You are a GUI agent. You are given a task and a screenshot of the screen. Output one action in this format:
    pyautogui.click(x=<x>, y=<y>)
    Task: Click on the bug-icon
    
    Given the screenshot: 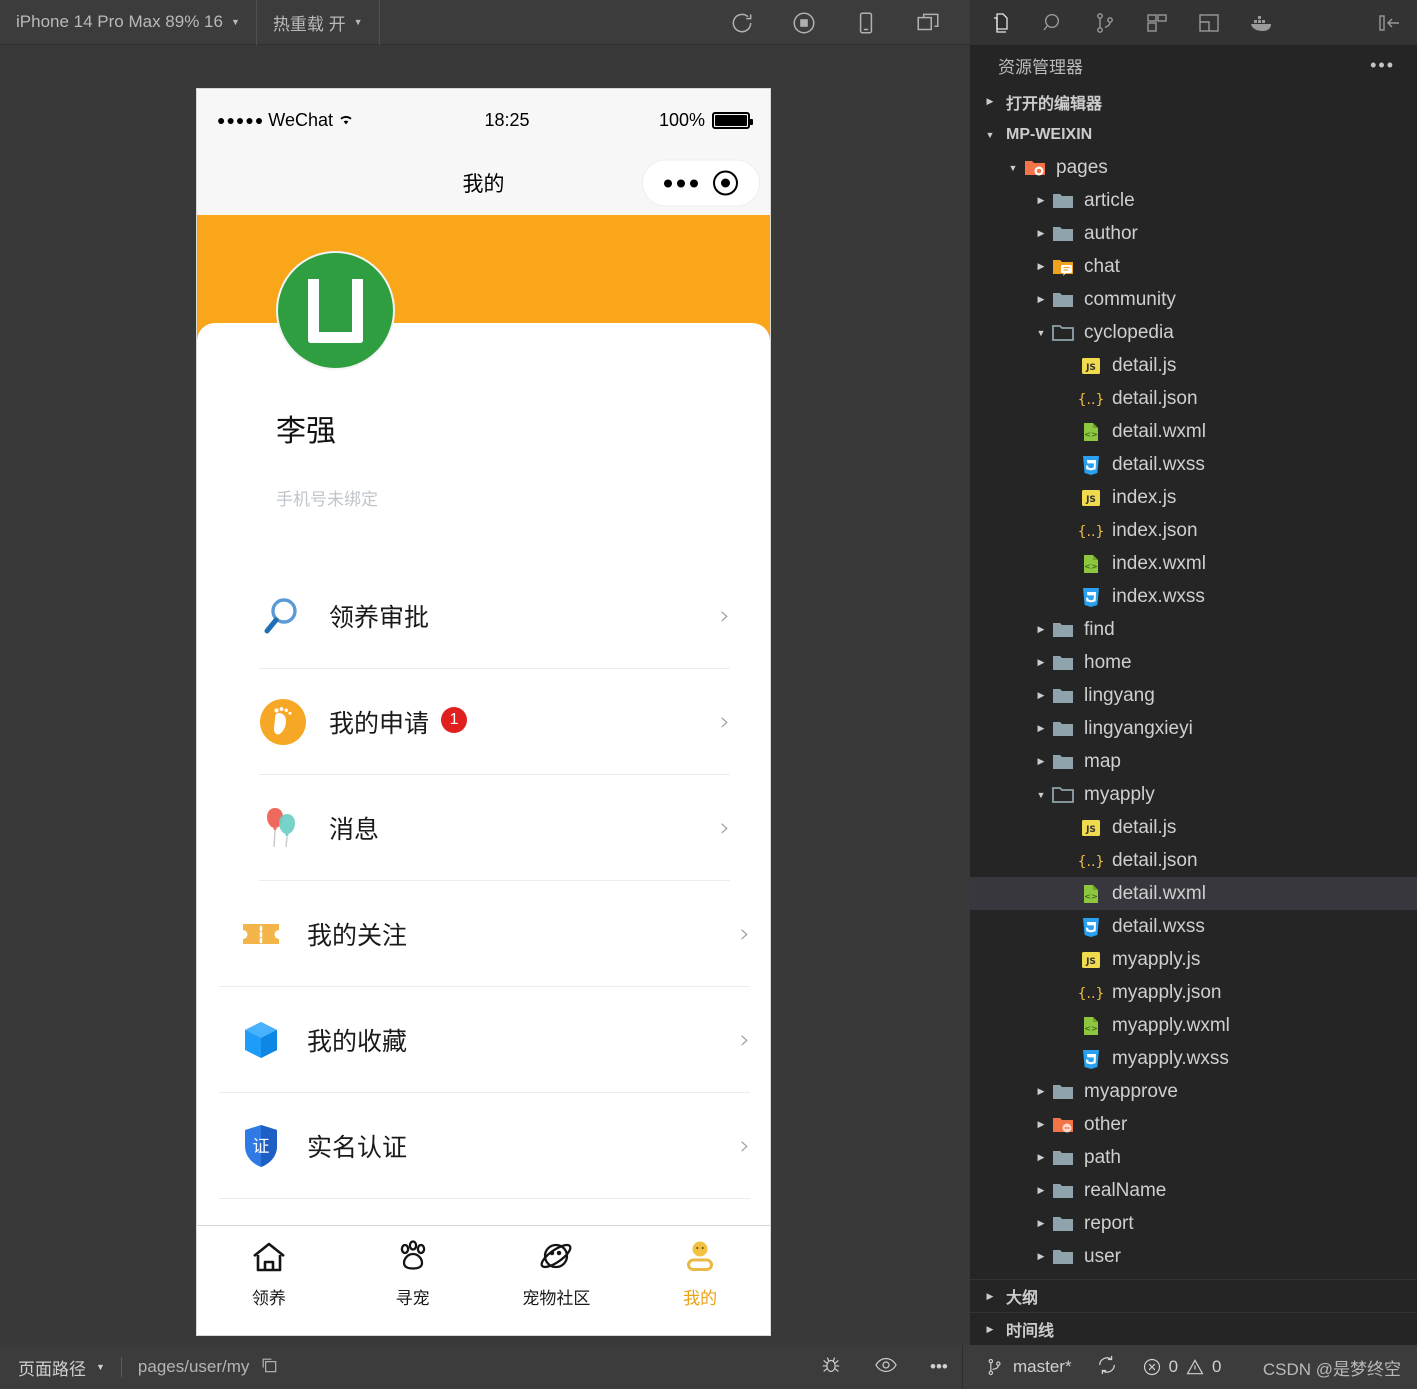 What is the action you would take?
    pyautogui.click(x=831, y=1367)
    